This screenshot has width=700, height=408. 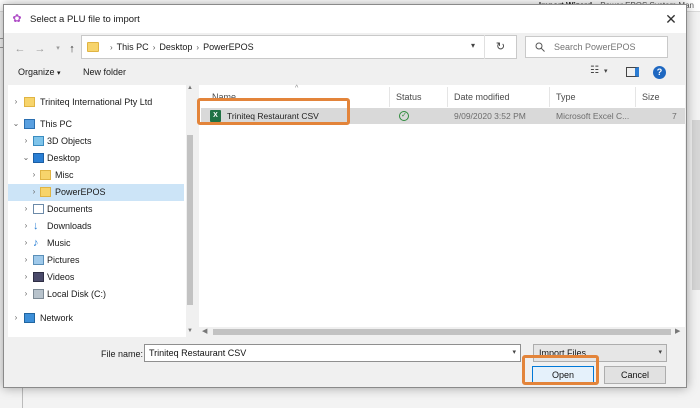 I want to click on nav-item-documents: › Documents, so click(x=96, y=209).